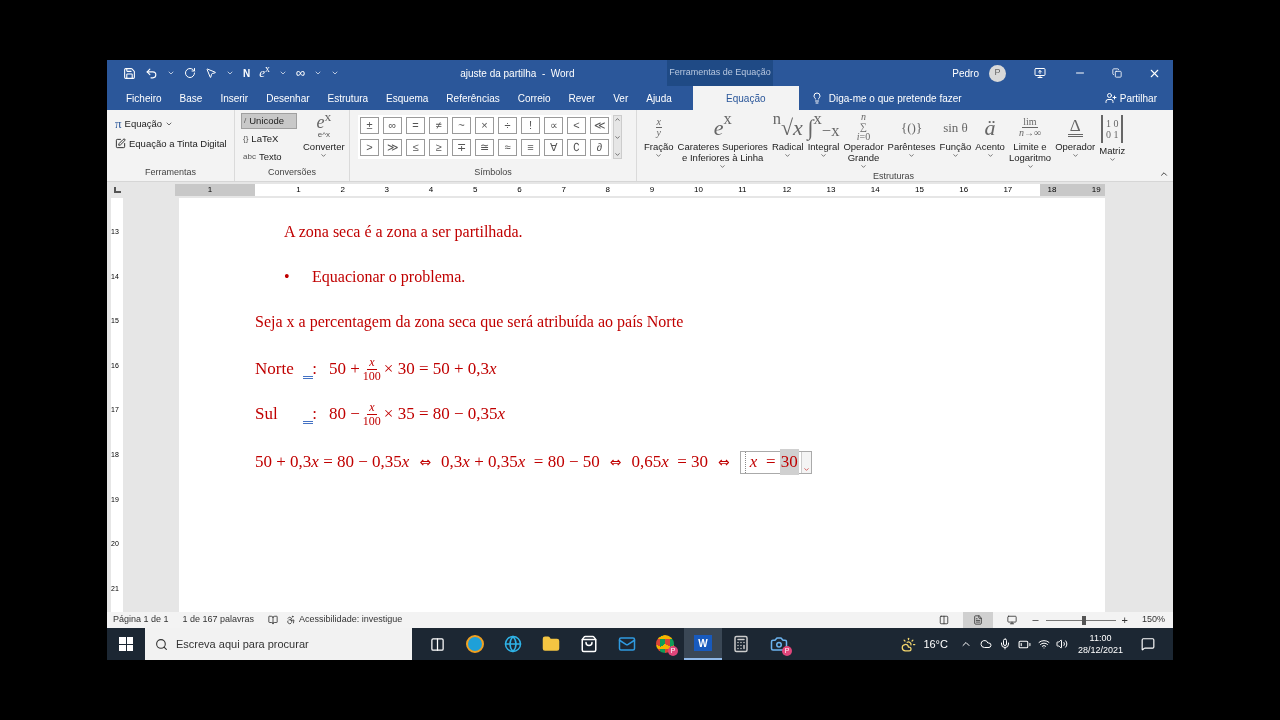 The image size is (1280, 720). What do you see at coordinates (1030, 141) in the screenshot?
I see `structure-button: lim n→∞ Limite e Logaritmo` at bounding box center [1030, 141].